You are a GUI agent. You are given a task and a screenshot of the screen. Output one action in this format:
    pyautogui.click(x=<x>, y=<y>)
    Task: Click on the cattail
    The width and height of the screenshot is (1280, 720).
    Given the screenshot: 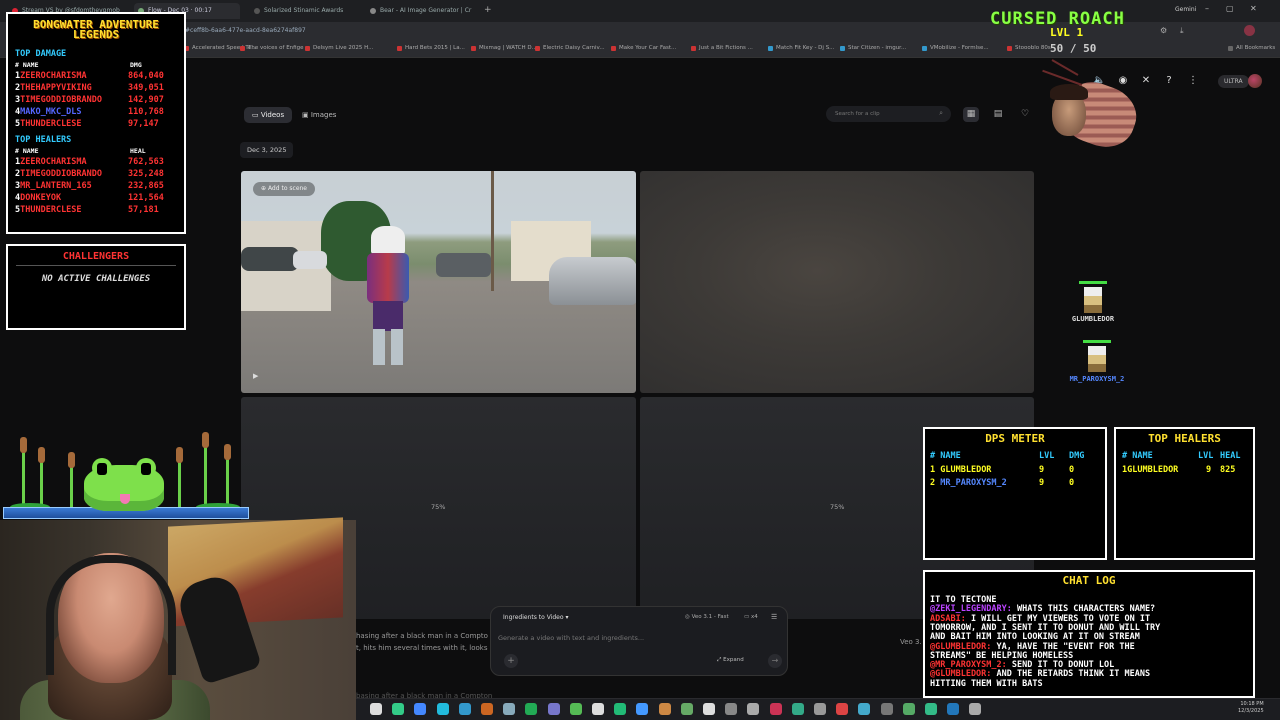 What is the action you would take?
    pyautogui.click(x=71, y=460)
    